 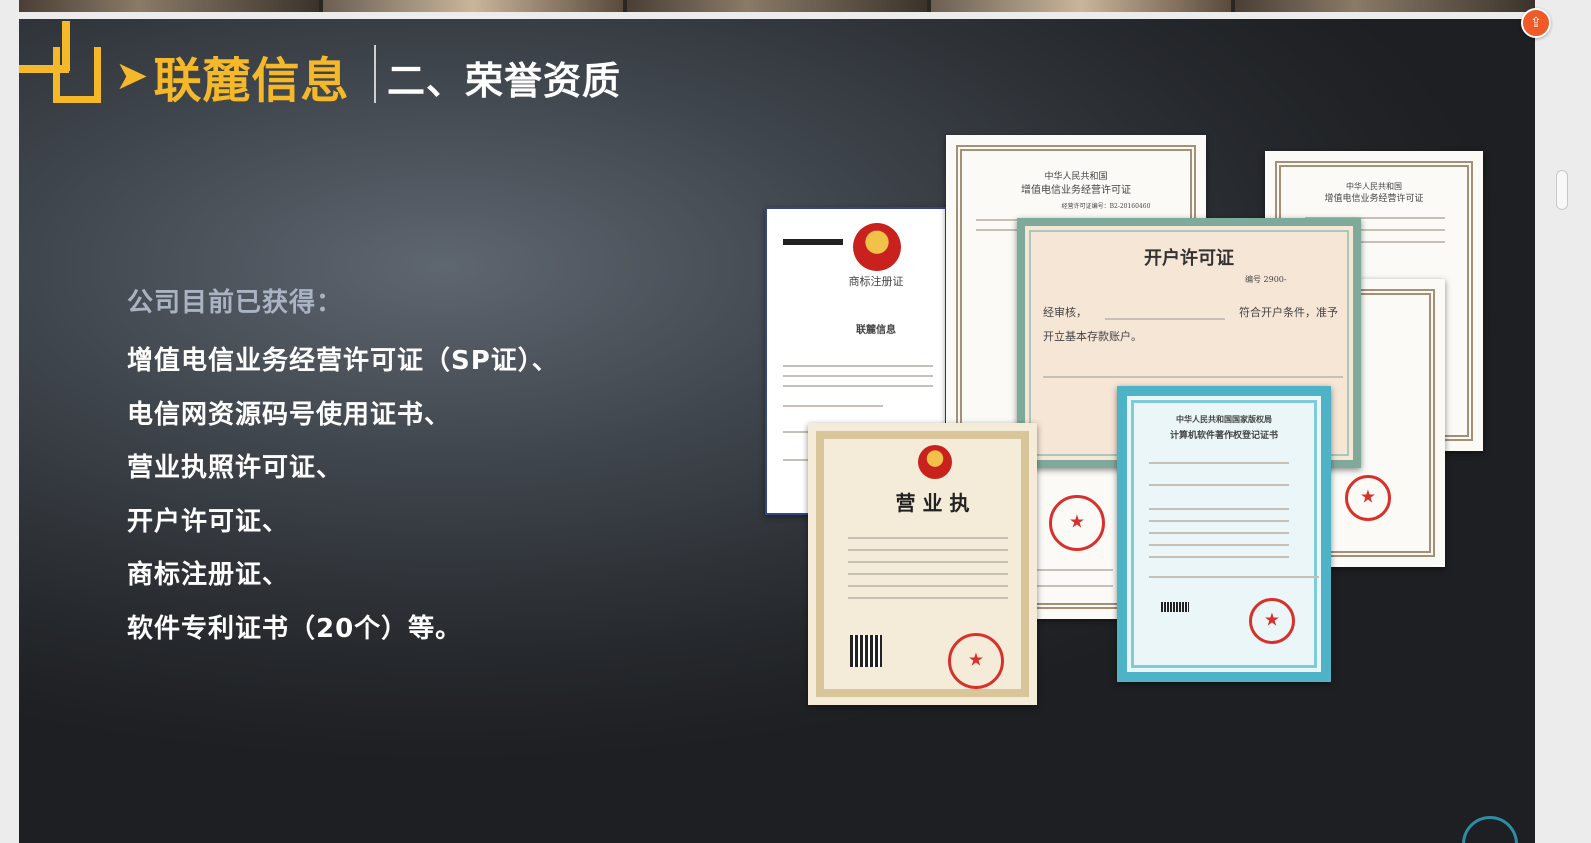 What do you see at coordinates (866, 651) in the screenshot?
I see `qr-code-icon` at bounding box center [866, 651].